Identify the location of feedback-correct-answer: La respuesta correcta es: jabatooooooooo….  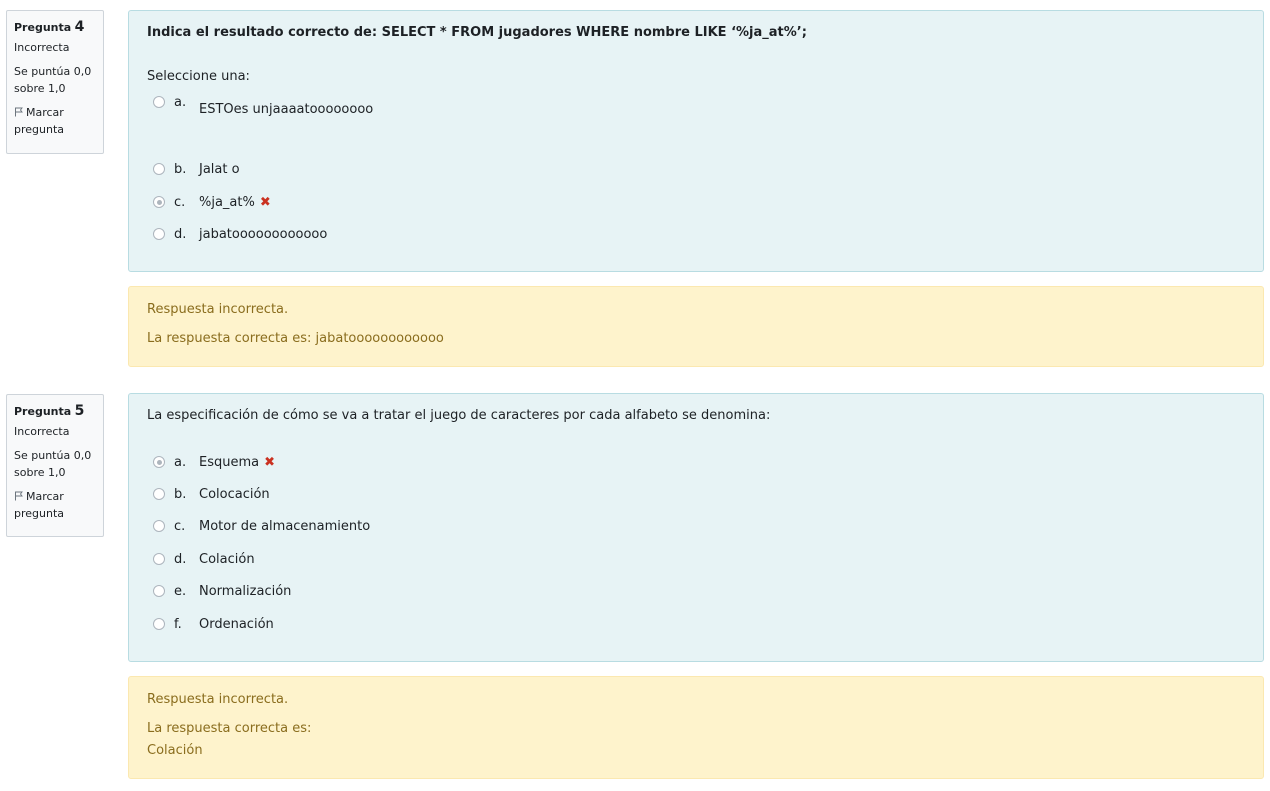
(295, 338).